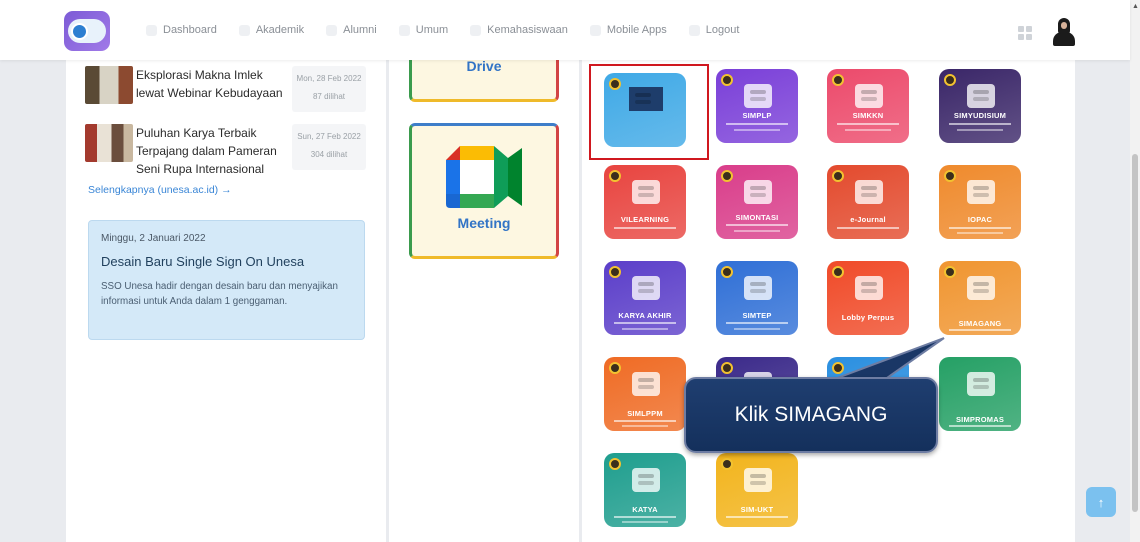 The height and width of the screenshot is (542, 1140). I want to click on news-date: Mon, 28 Feb 2022, so click(329, 78).